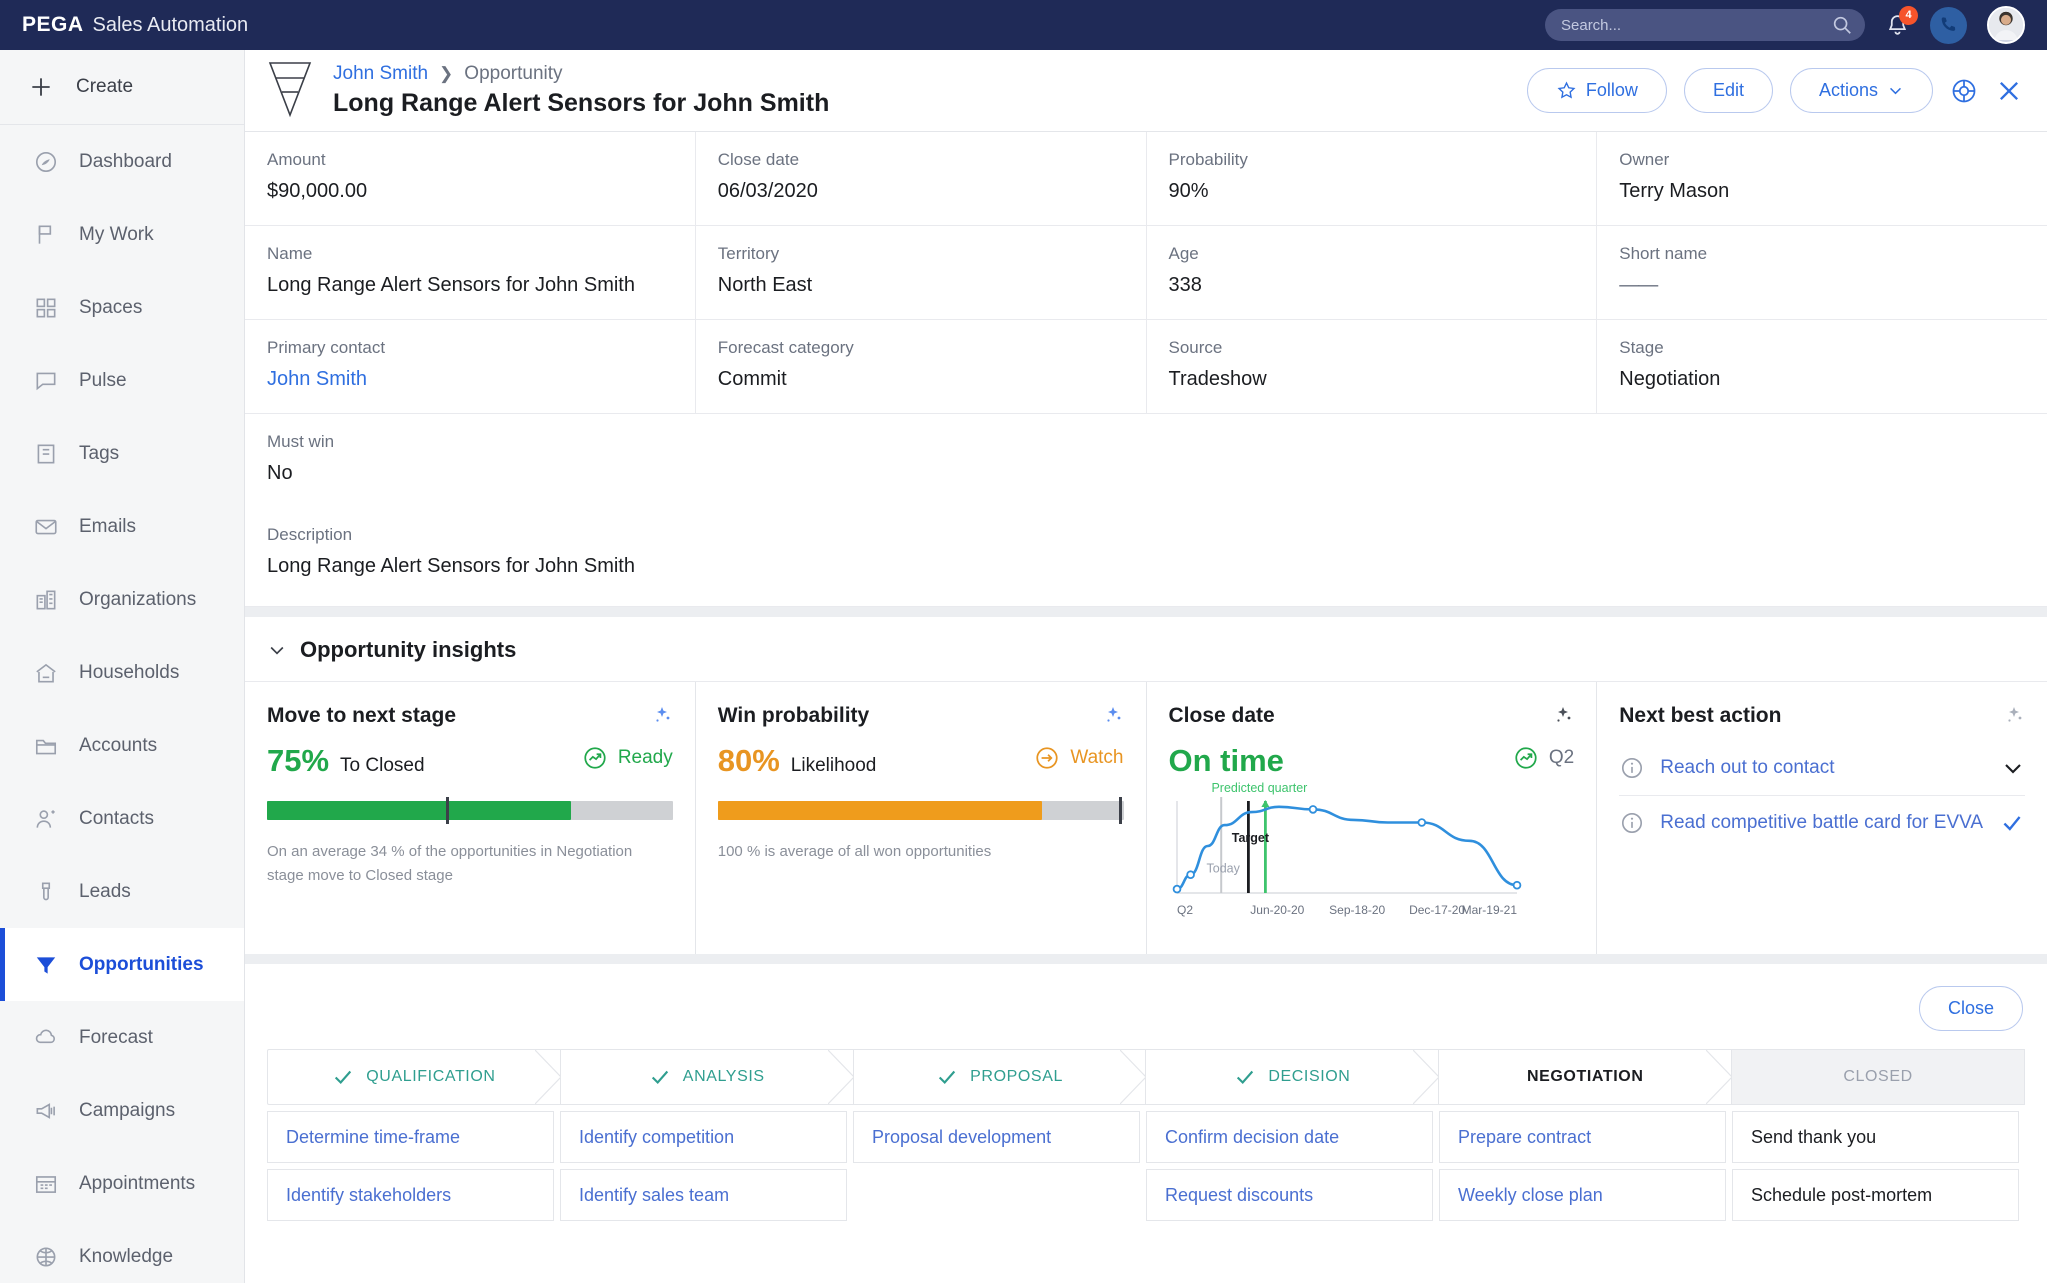 This screenshot has width=2047, height=1283. I want to click on stage-label: CLOSED, so click(1878, 1076).